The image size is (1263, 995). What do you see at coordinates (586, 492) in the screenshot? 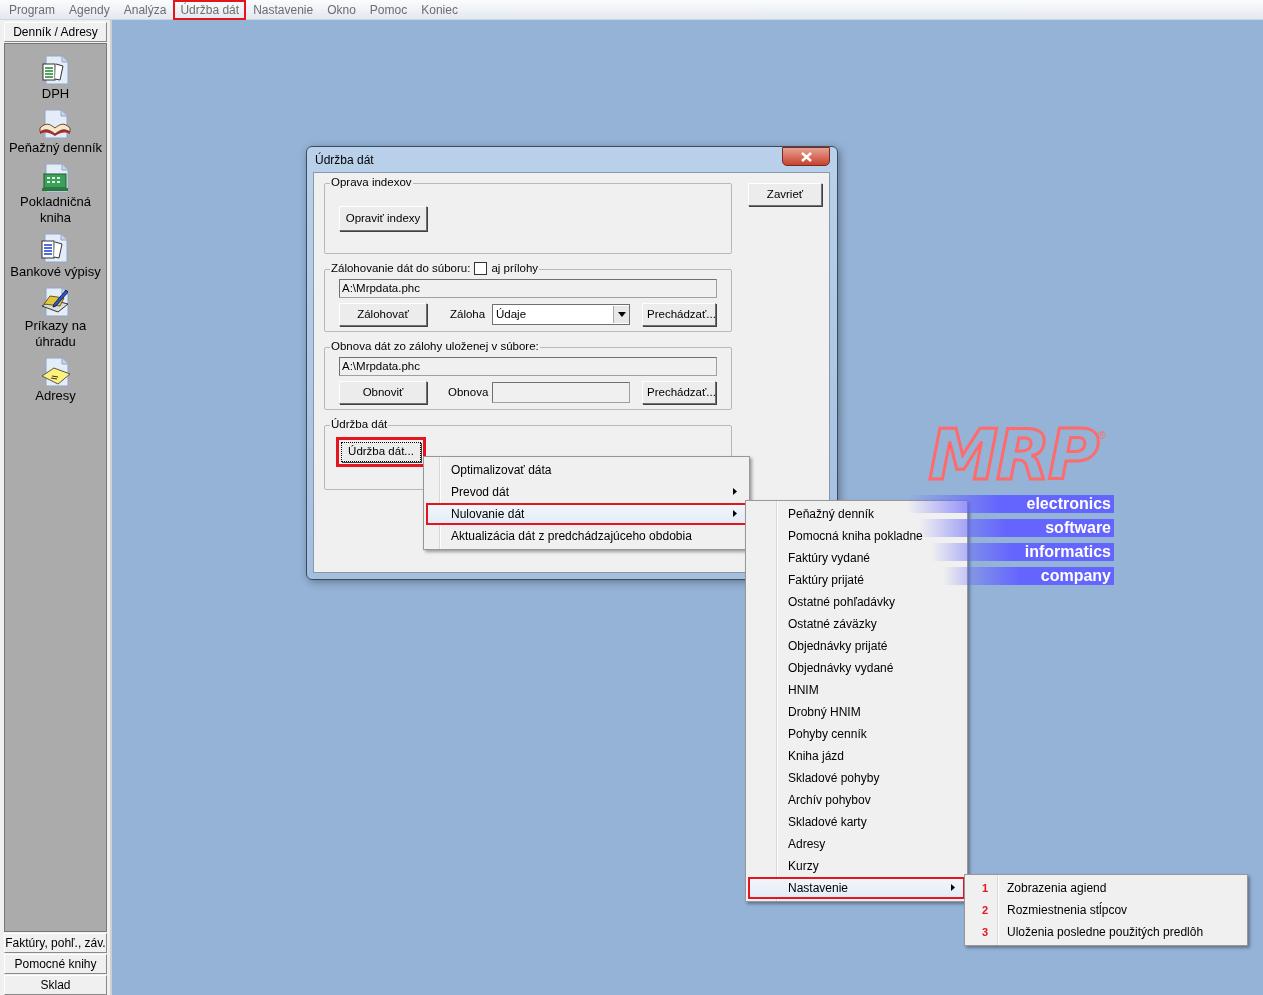
I see `menu-item: Prevod dát` at bounding box center [586, 492].